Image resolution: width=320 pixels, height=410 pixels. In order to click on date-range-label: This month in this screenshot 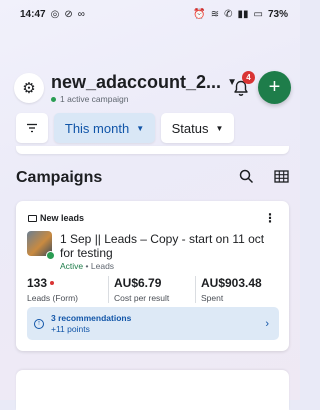, I will do `click(97, 128)`.